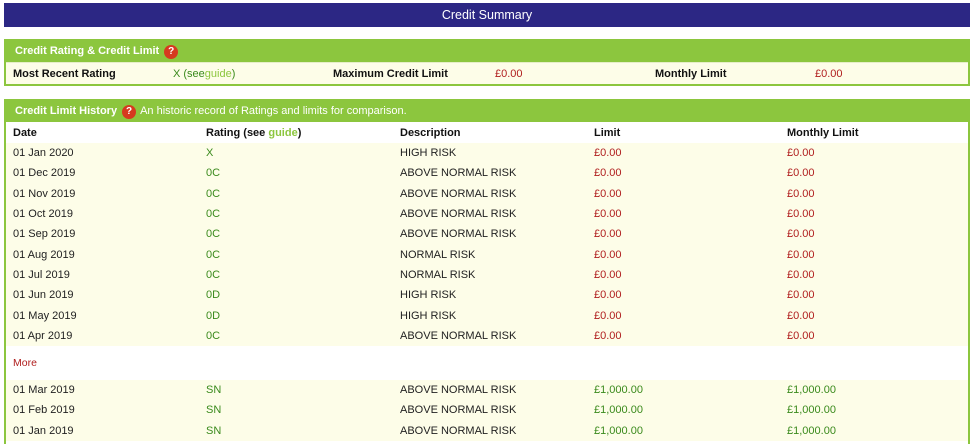 Image resolution: width=972 pixels, height=444 pixels. What do you see at coordinates (487, 15) in the screenshot?
I see `page-title: Credit Summary` at bounding box center [487, 15].